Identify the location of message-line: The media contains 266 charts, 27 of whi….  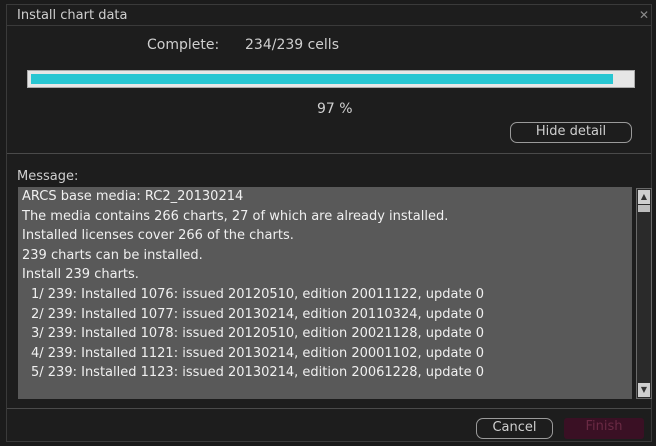
(235, 216).